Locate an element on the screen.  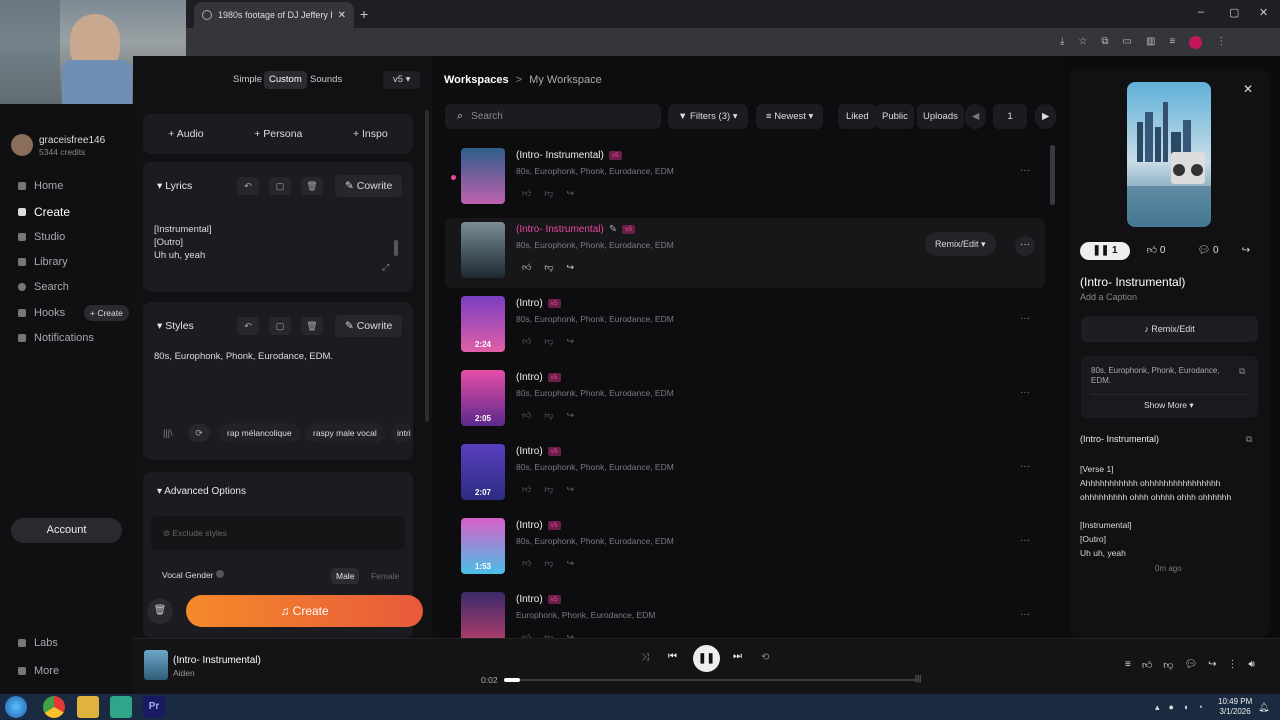
styles-header: ▾ Styles is located at coordinates (175, 326).